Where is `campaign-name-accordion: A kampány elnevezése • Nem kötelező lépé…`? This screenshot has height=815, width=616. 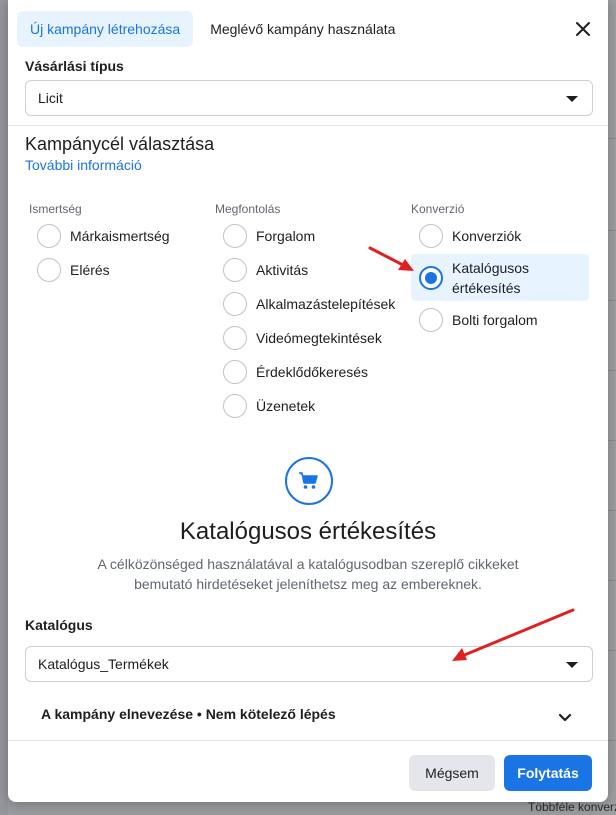
campaign-name-accordion: A kampány elnevezése • Nem kötelező lépé… is located at coordinates (188, 714).